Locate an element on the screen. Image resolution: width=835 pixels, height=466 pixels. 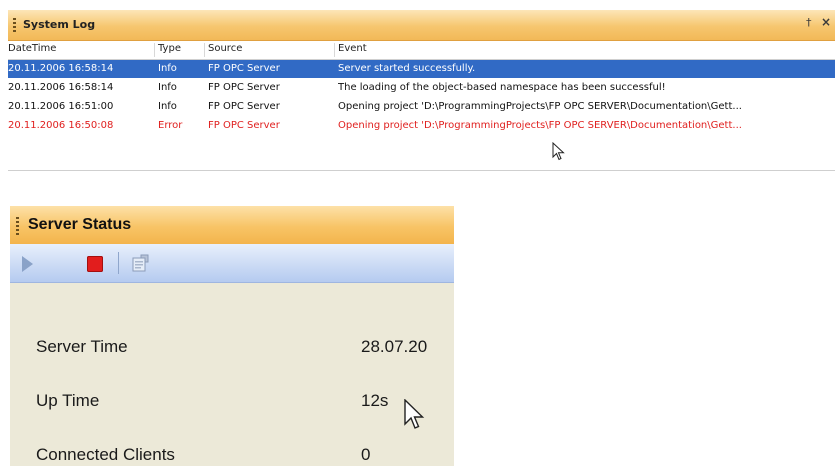
status-label: Connected Clients is located at coordinates (105, 454).